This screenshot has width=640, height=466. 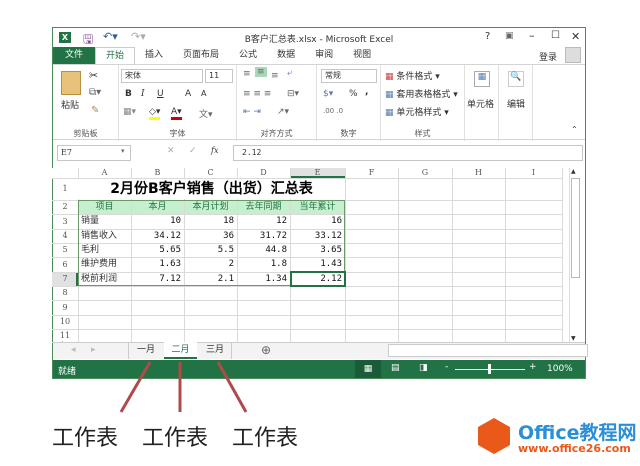 What do you see at coordinates (183, 387) in the screenshot?
I see `annotation-arrows` at bounding box center [183, 387].